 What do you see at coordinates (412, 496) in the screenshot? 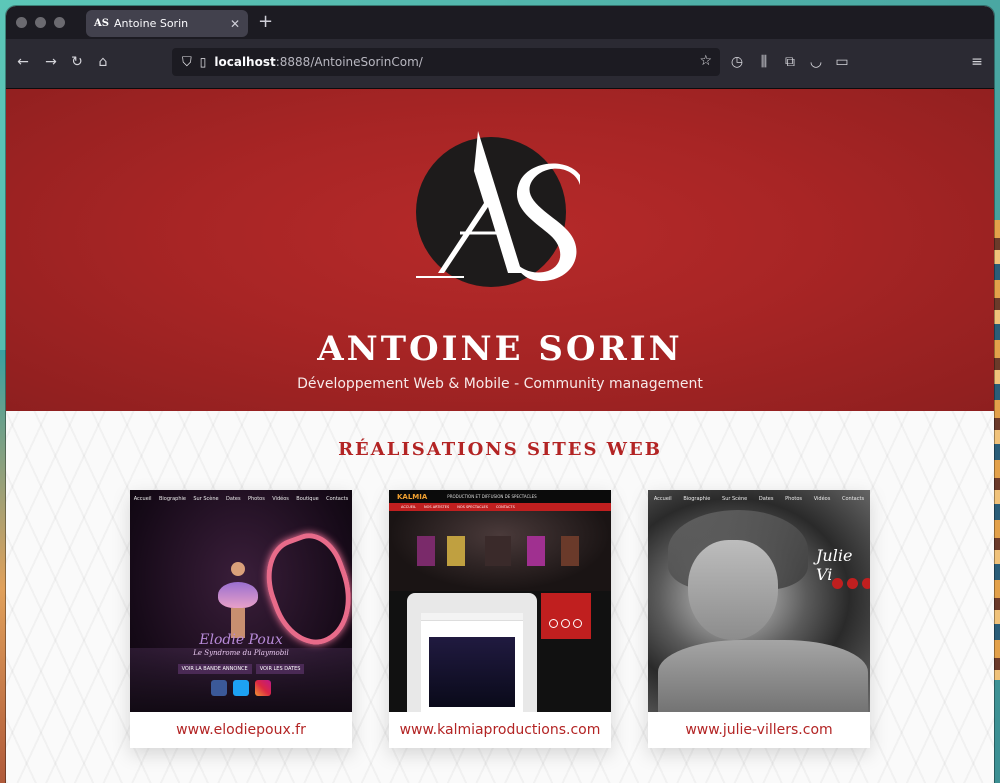
I see `thumb-brand: KALMIA` at bounding box center [412, 496].